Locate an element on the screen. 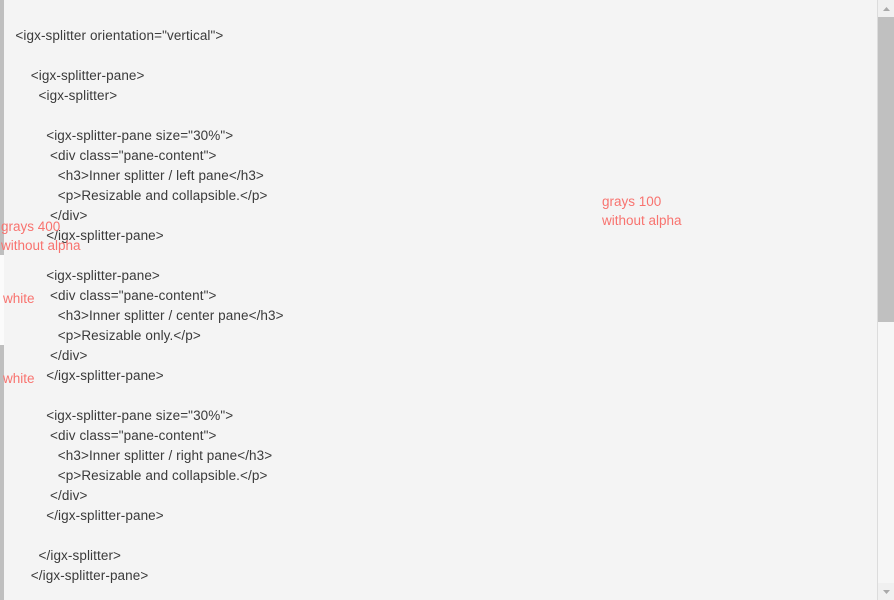 The width and height of the screenshot is (894, 600). annotation-grays-100: grays 100 without alpha is located at coordinates (642, 211).